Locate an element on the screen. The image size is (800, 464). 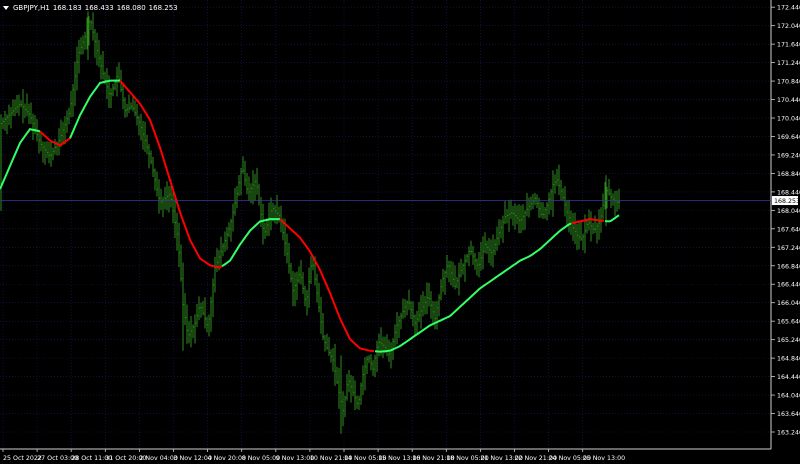
y-tick-label: 165.240 is located at coordinates (788, 340).